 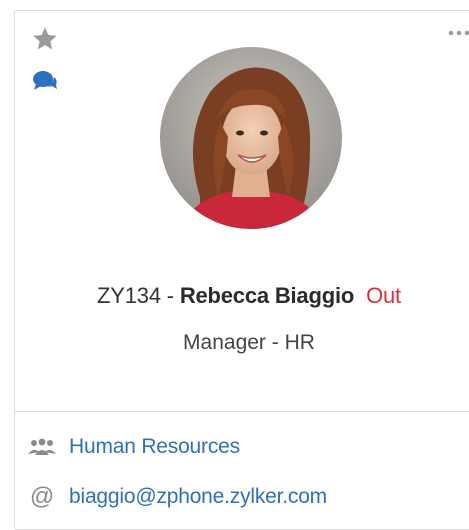 I want to click on employee-heading: ZY134 - Rebecca Biaggio Out, so click(x=242, y=296).